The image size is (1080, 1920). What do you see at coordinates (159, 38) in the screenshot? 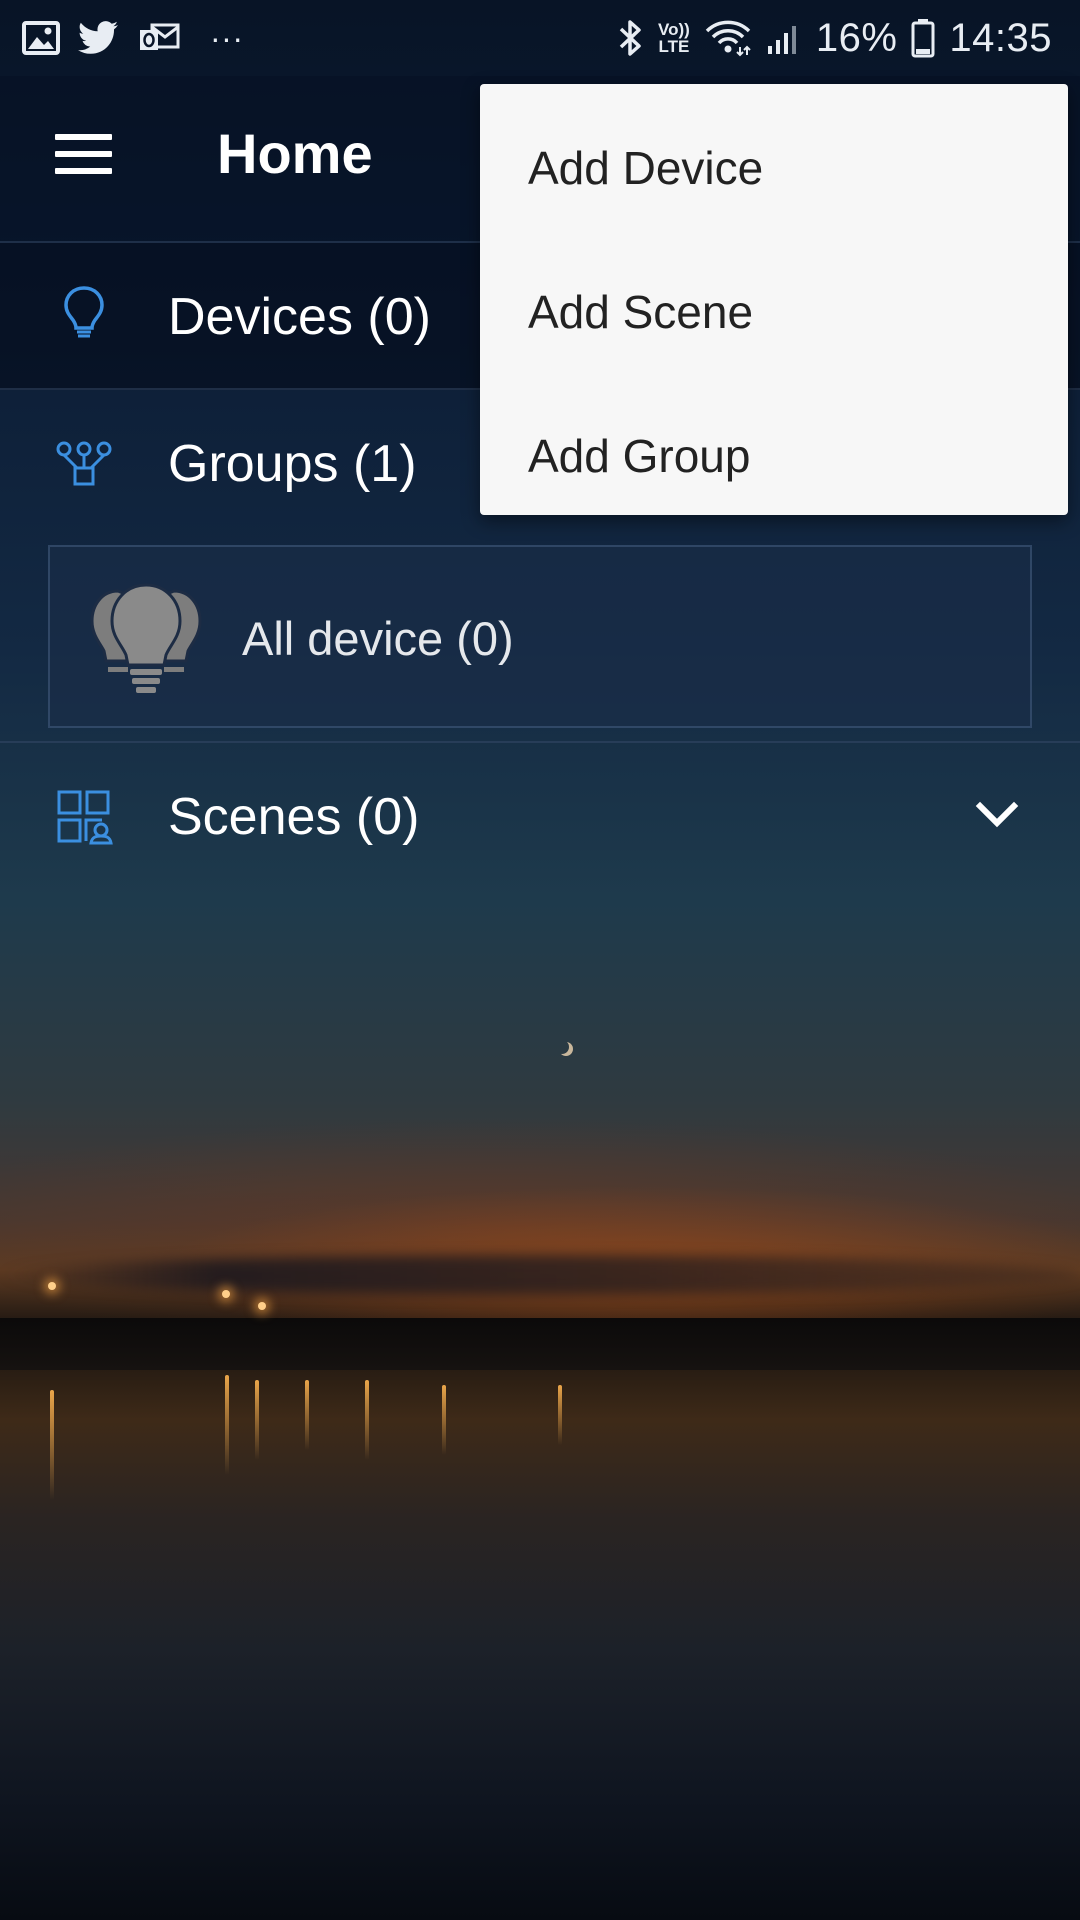
I see `outlook-icon` at bounding box center [159, 38].